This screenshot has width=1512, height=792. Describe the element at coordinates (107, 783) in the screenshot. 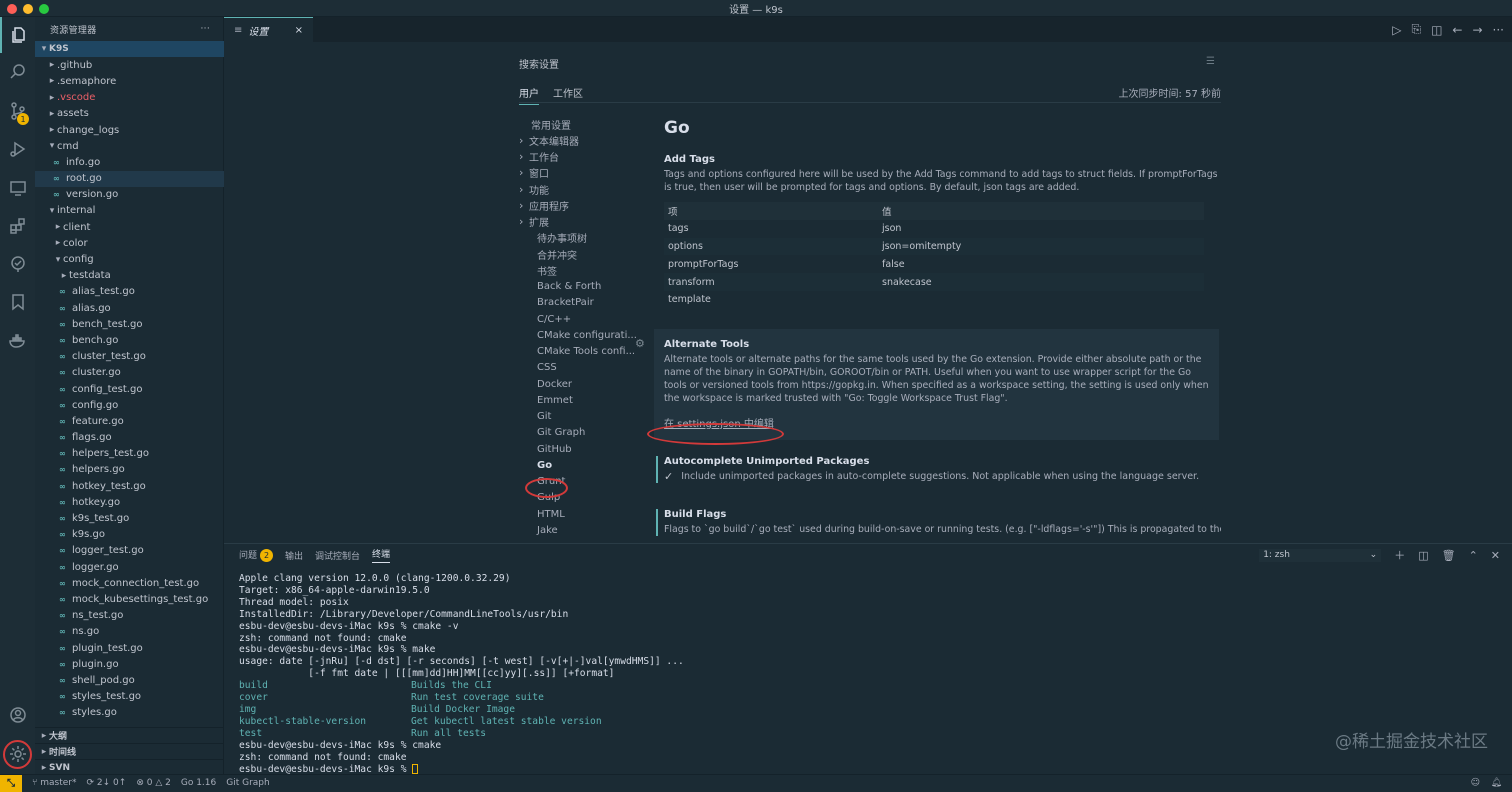

I see `sync-status-item: ⟳ 2↓ 0↑` at that location.